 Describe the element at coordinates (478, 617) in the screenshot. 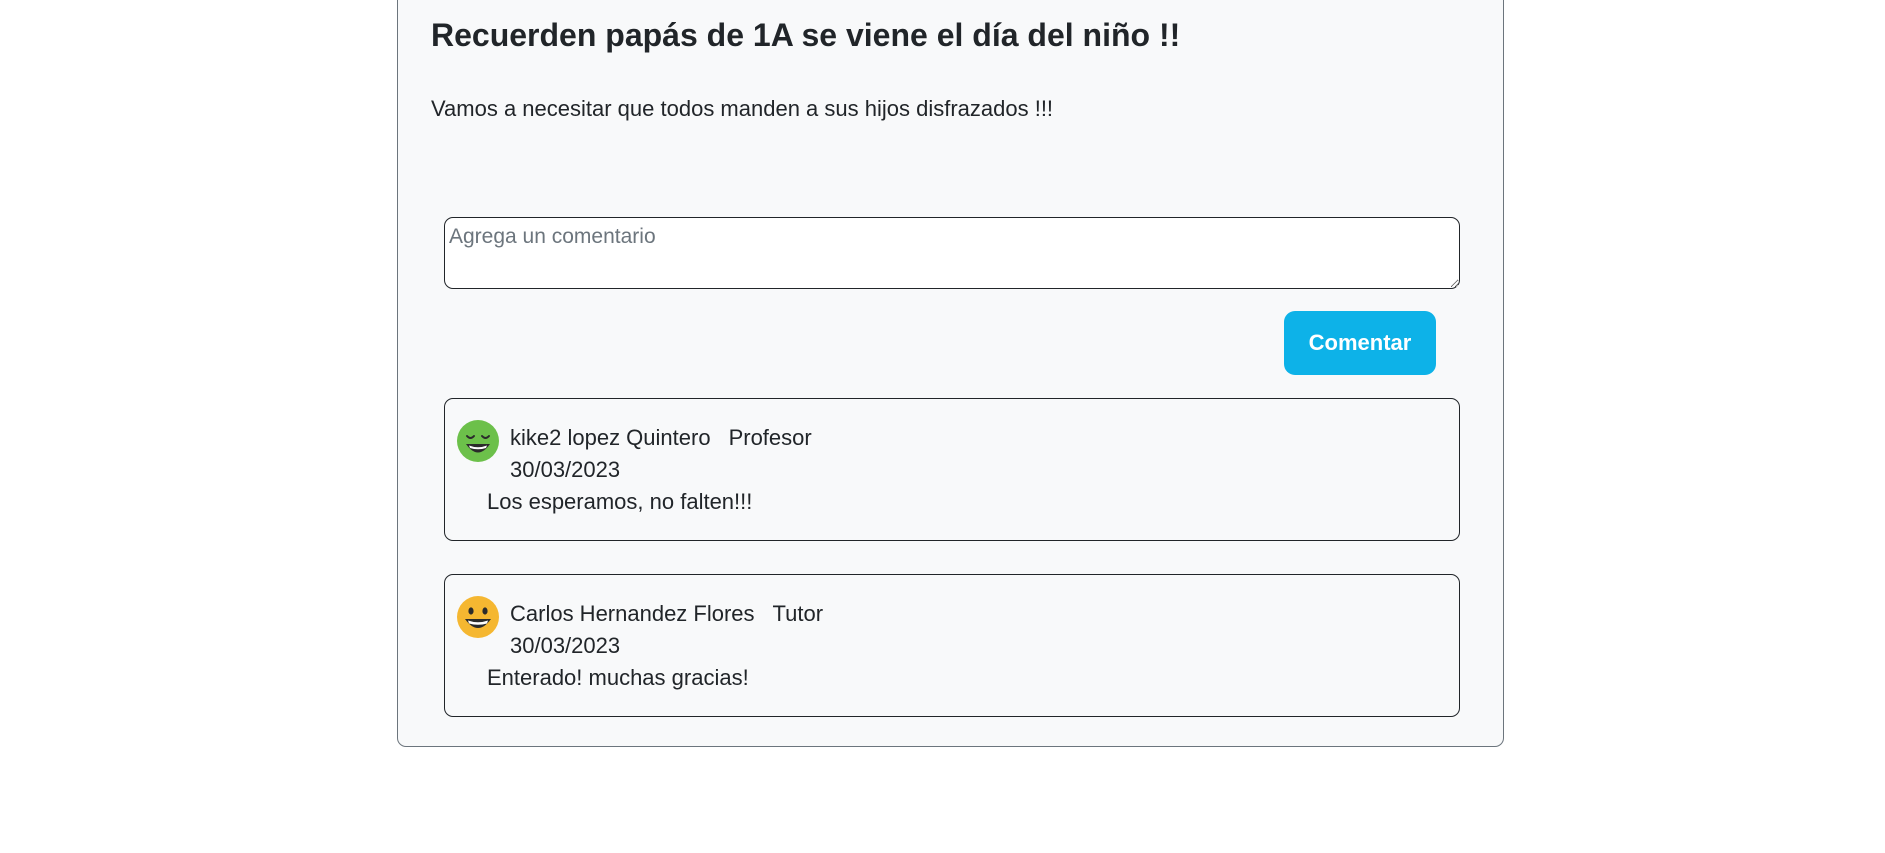

I see `grinning-face-icon` at that location.